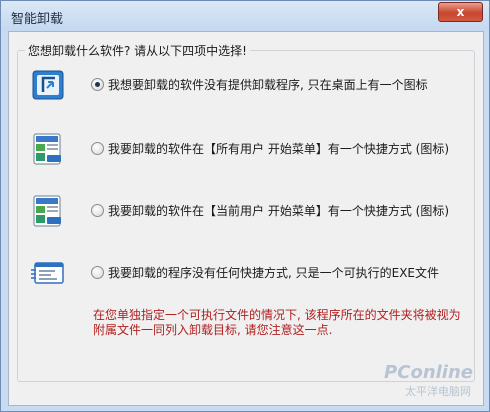 The height and width of the screenshot is (412, 490). Describe the element at coordinates (268, 85) in the screenshot. I see `option-label: 我想要卸载的软件没有提供卸载程序, 只在桌面上有一个图标` at that location.